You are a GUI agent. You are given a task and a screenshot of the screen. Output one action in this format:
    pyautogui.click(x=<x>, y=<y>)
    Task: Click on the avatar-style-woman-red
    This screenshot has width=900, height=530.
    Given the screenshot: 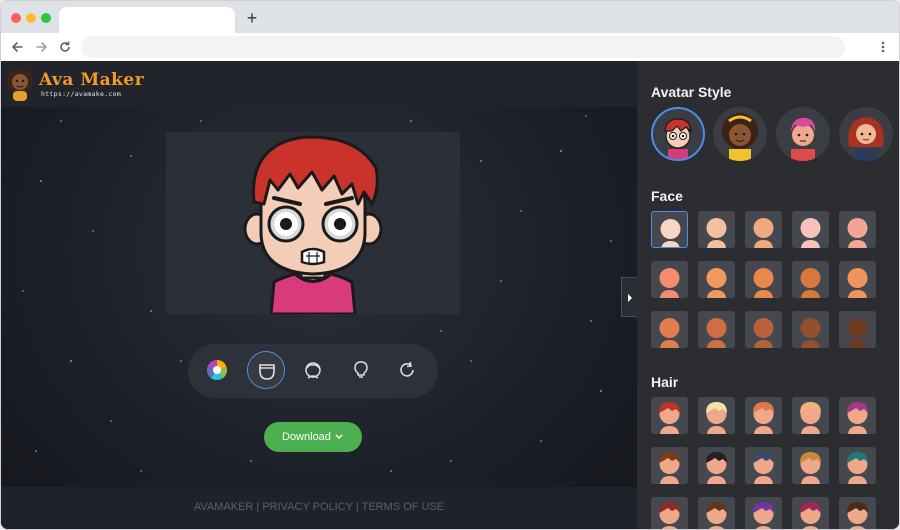 What is the action you would take?
    pyautogui.click(x=866, y=134)
    